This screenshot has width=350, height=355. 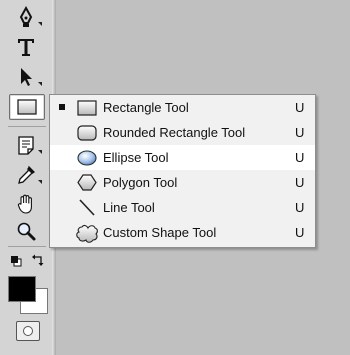 I want to click on hand-tool-button, so click(x=26, y=204).